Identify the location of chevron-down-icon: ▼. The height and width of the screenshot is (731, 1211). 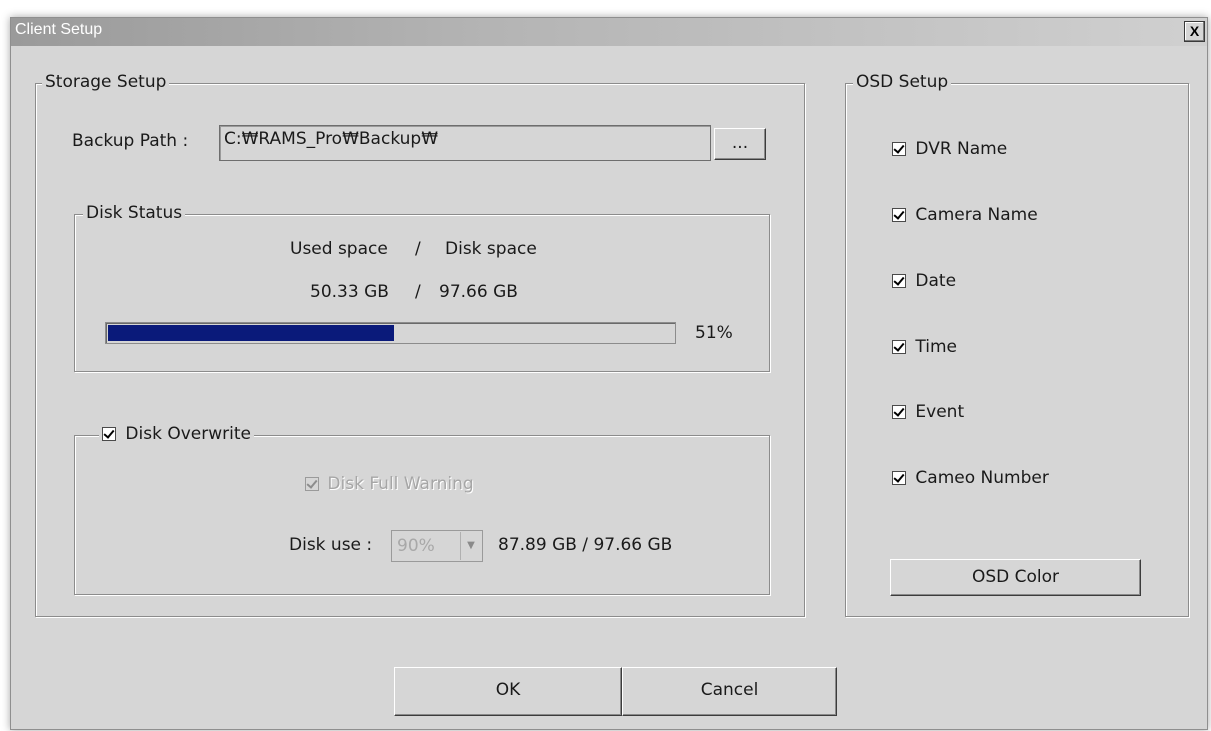
(470, 546).